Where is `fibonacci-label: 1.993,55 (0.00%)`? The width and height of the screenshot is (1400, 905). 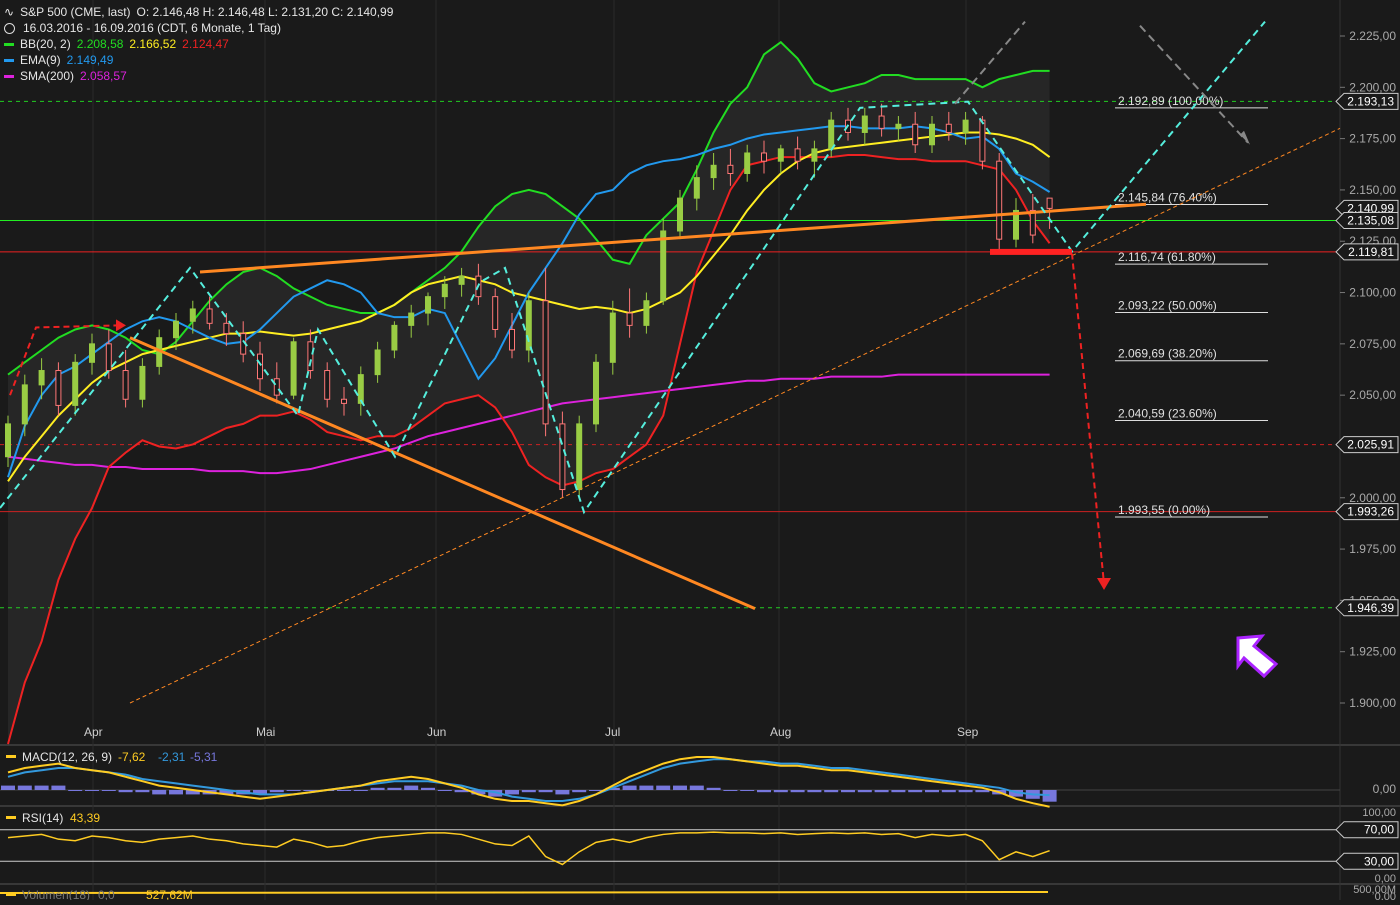
fibonacci-label: 1.993,55 (0.00%) is located at coordinates (1164, 510).